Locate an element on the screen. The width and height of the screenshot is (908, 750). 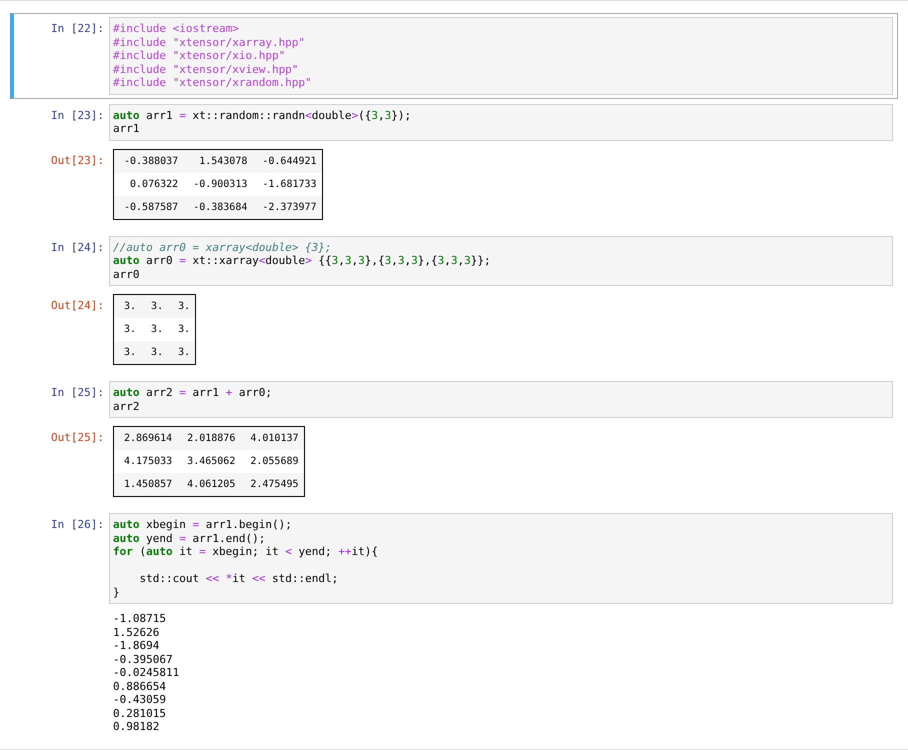
input-prompt: In [25]: is located at coordinates (77, 393).